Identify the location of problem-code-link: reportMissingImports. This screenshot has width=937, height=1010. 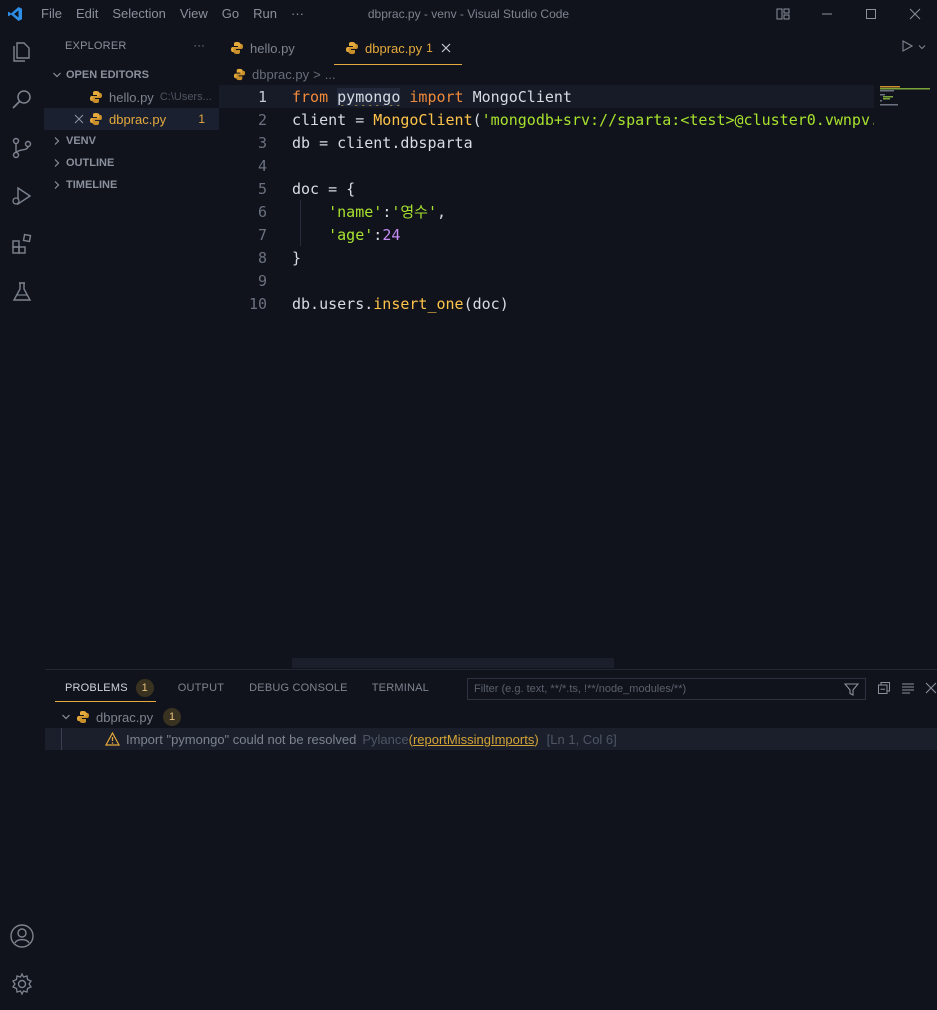
(473, 739).